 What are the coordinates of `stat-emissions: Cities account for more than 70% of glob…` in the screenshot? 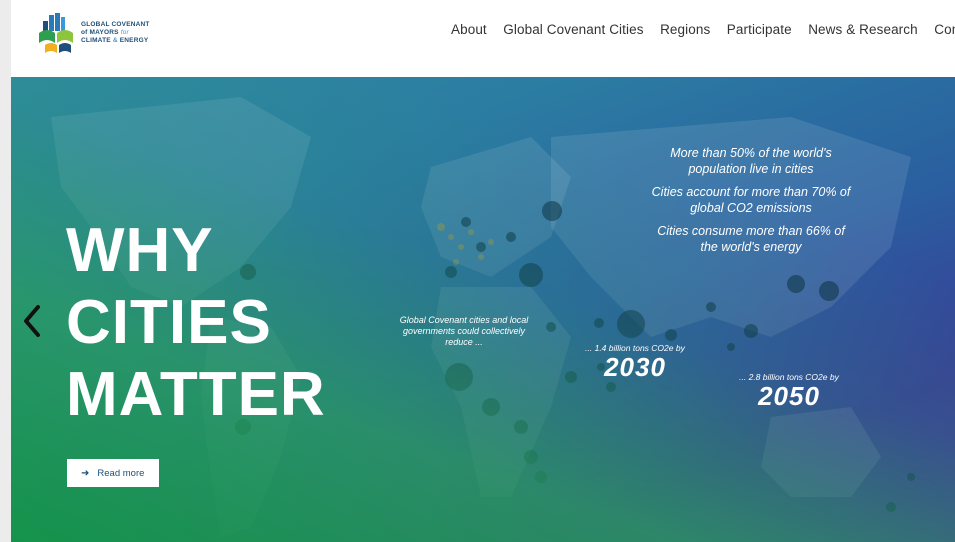 It's located at (751, 200).